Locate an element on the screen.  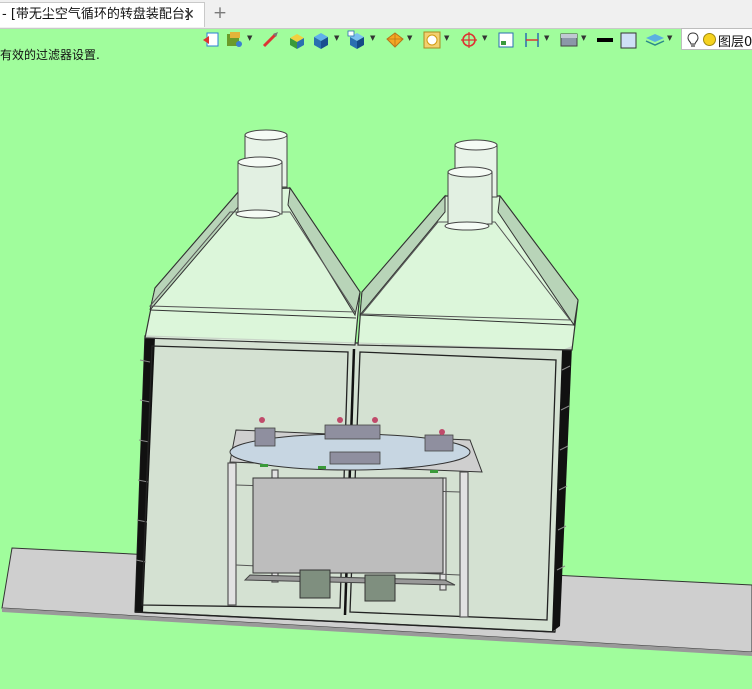
close-icon: ✕ is located at coordinates (189, 15).